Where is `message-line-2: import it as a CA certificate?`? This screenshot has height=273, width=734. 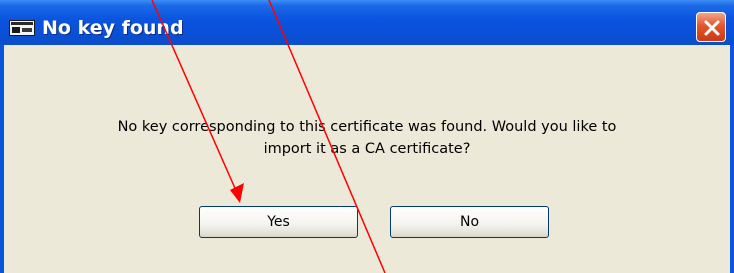
message-line-2: import it as a CA certificate? is located at coordinates (367, 149).